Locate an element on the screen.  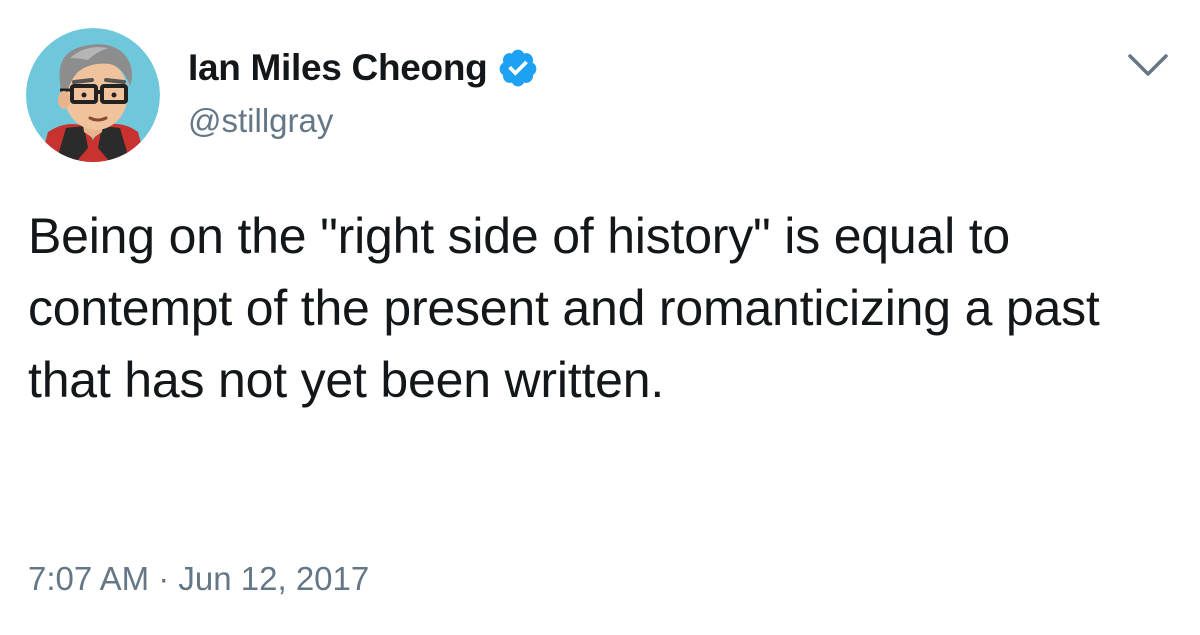
display-name: Ian Miles Cheong is located at coordinates (338, 68).